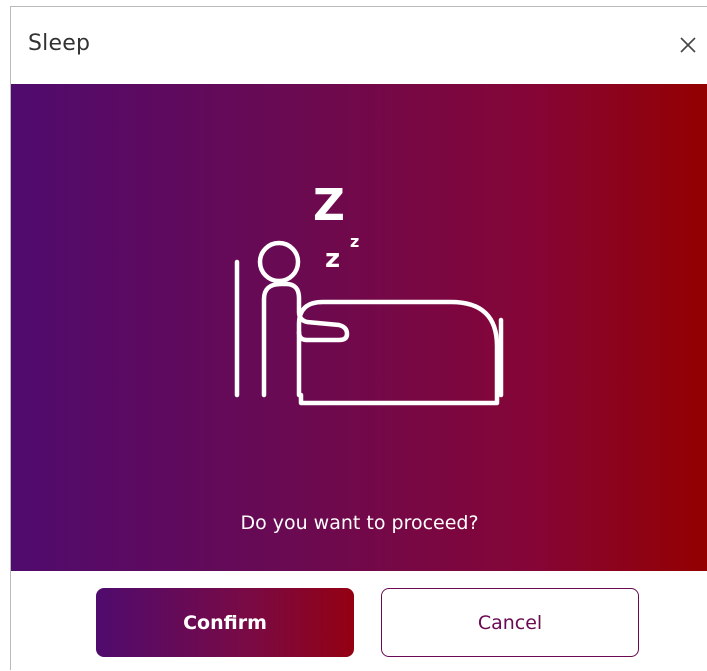 This screenshot has width=707, height=671. What do you see at coordinates (359, 45) in the screenshot?
I see `dialog-titlebar: Sleep` at bounding box center [359, 45].